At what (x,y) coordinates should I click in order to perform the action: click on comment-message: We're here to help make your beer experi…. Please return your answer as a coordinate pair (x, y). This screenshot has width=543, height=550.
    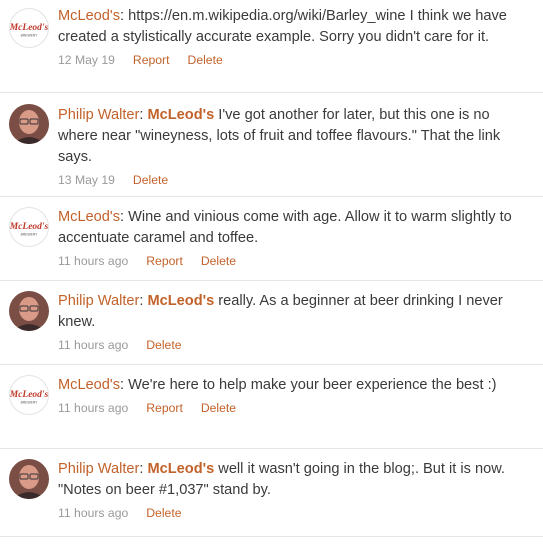
    Looking at the image, I should click on (312, 385).